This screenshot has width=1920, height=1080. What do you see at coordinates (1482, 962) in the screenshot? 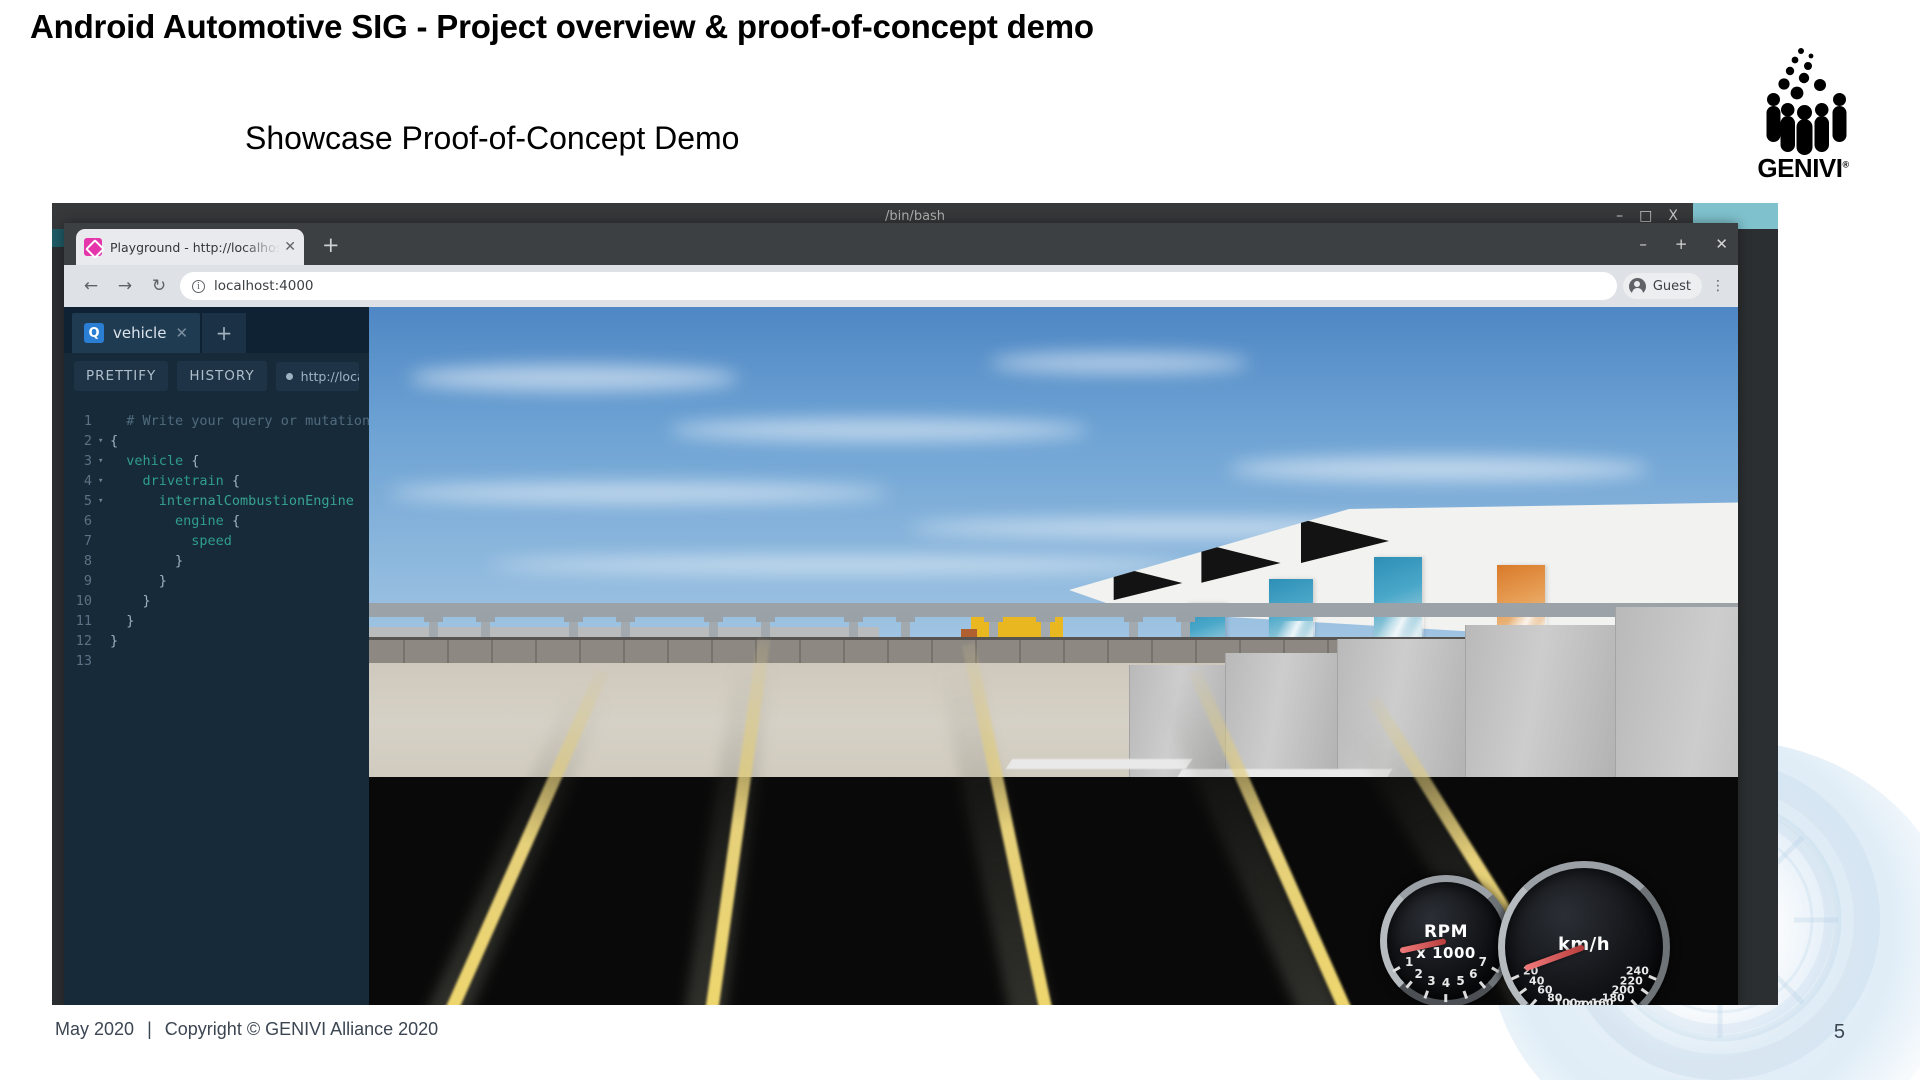
I see `gauge-tick-label: 7` at bounding box center [1482, 962].